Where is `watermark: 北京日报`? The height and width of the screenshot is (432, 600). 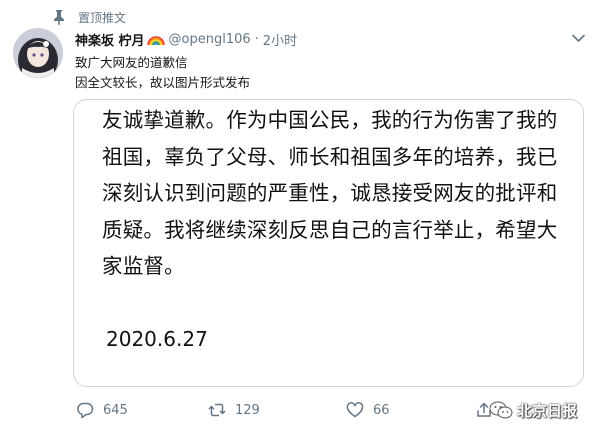
watermark: 北京日报 is located at coordinates (532, 410).